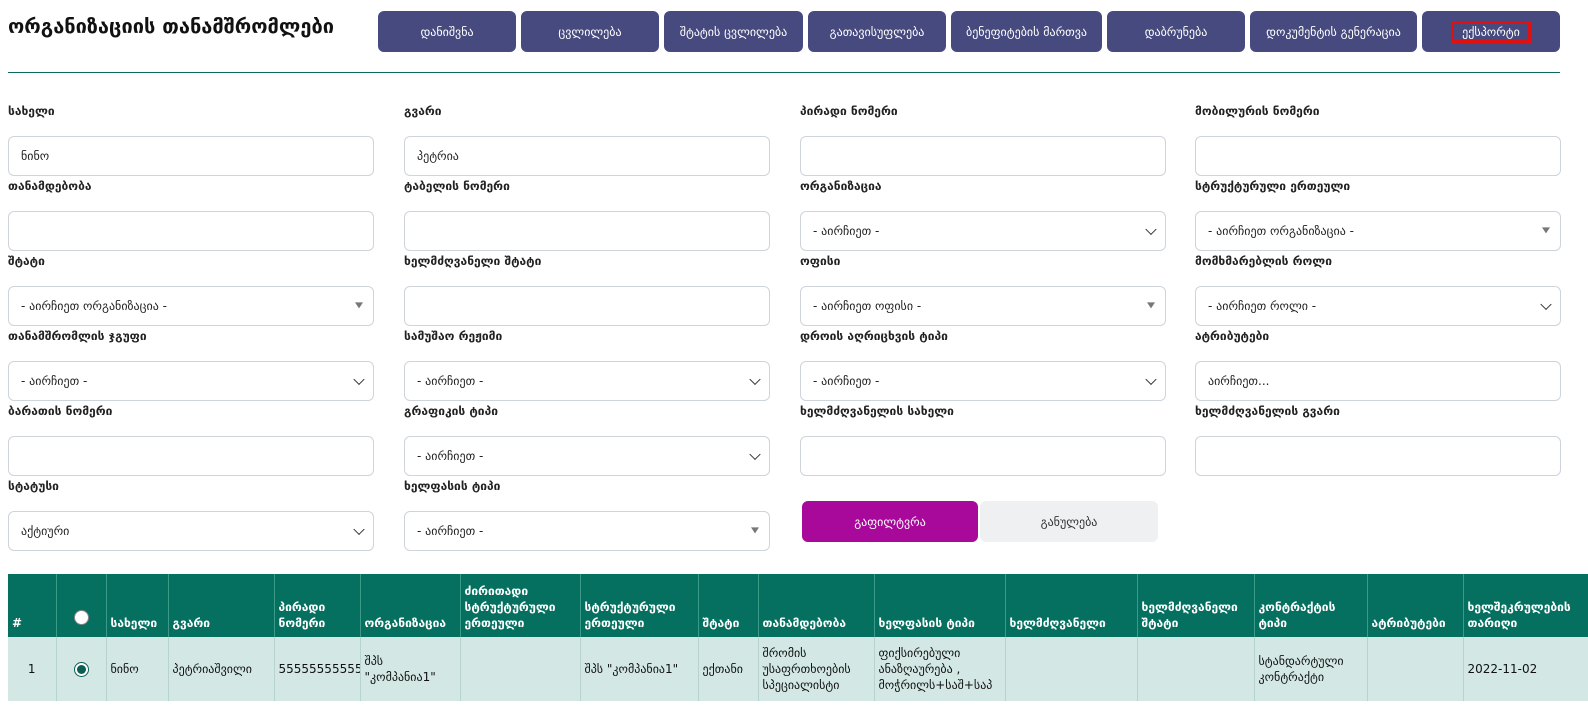  I want to click on col-personal-number-header: პირადი ნომერი, so click(317, 605).